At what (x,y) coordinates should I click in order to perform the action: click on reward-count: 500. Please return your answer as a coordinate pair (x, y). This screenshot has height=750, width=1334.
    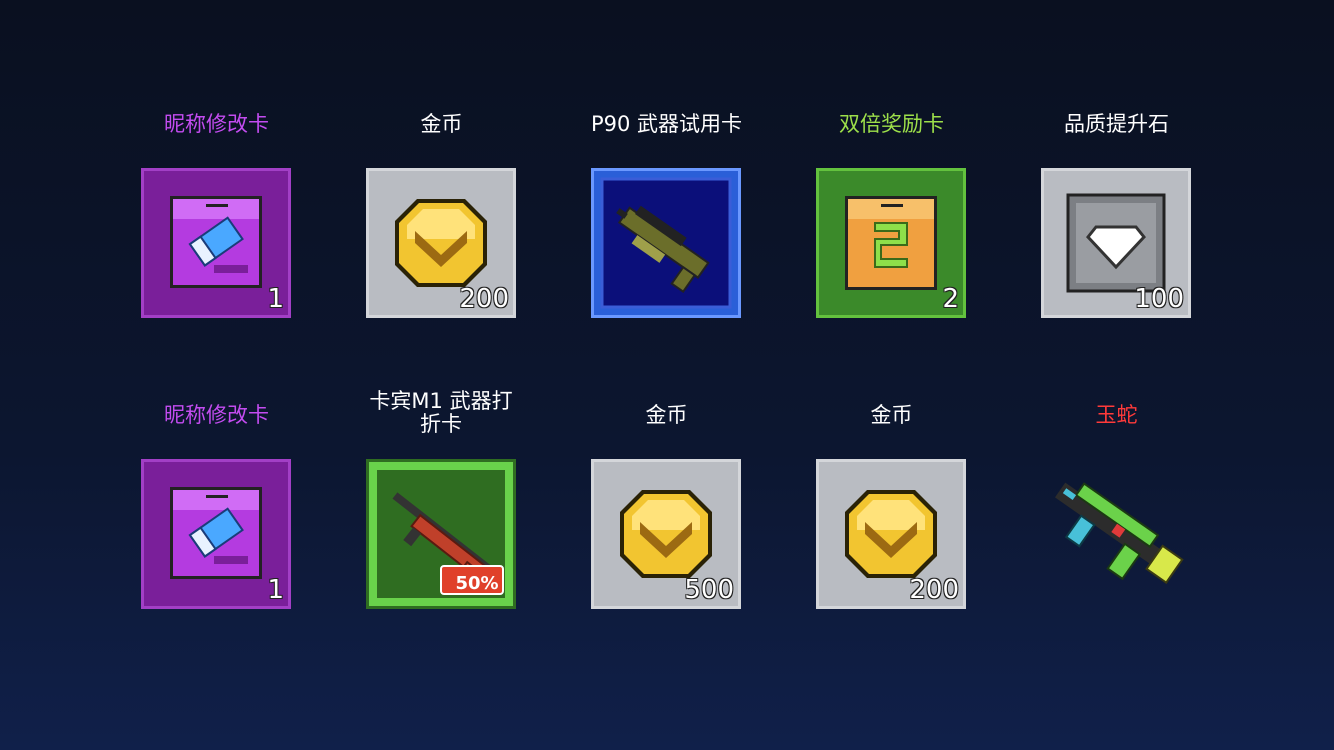
    Looking at the image, I should click on (709, 590).